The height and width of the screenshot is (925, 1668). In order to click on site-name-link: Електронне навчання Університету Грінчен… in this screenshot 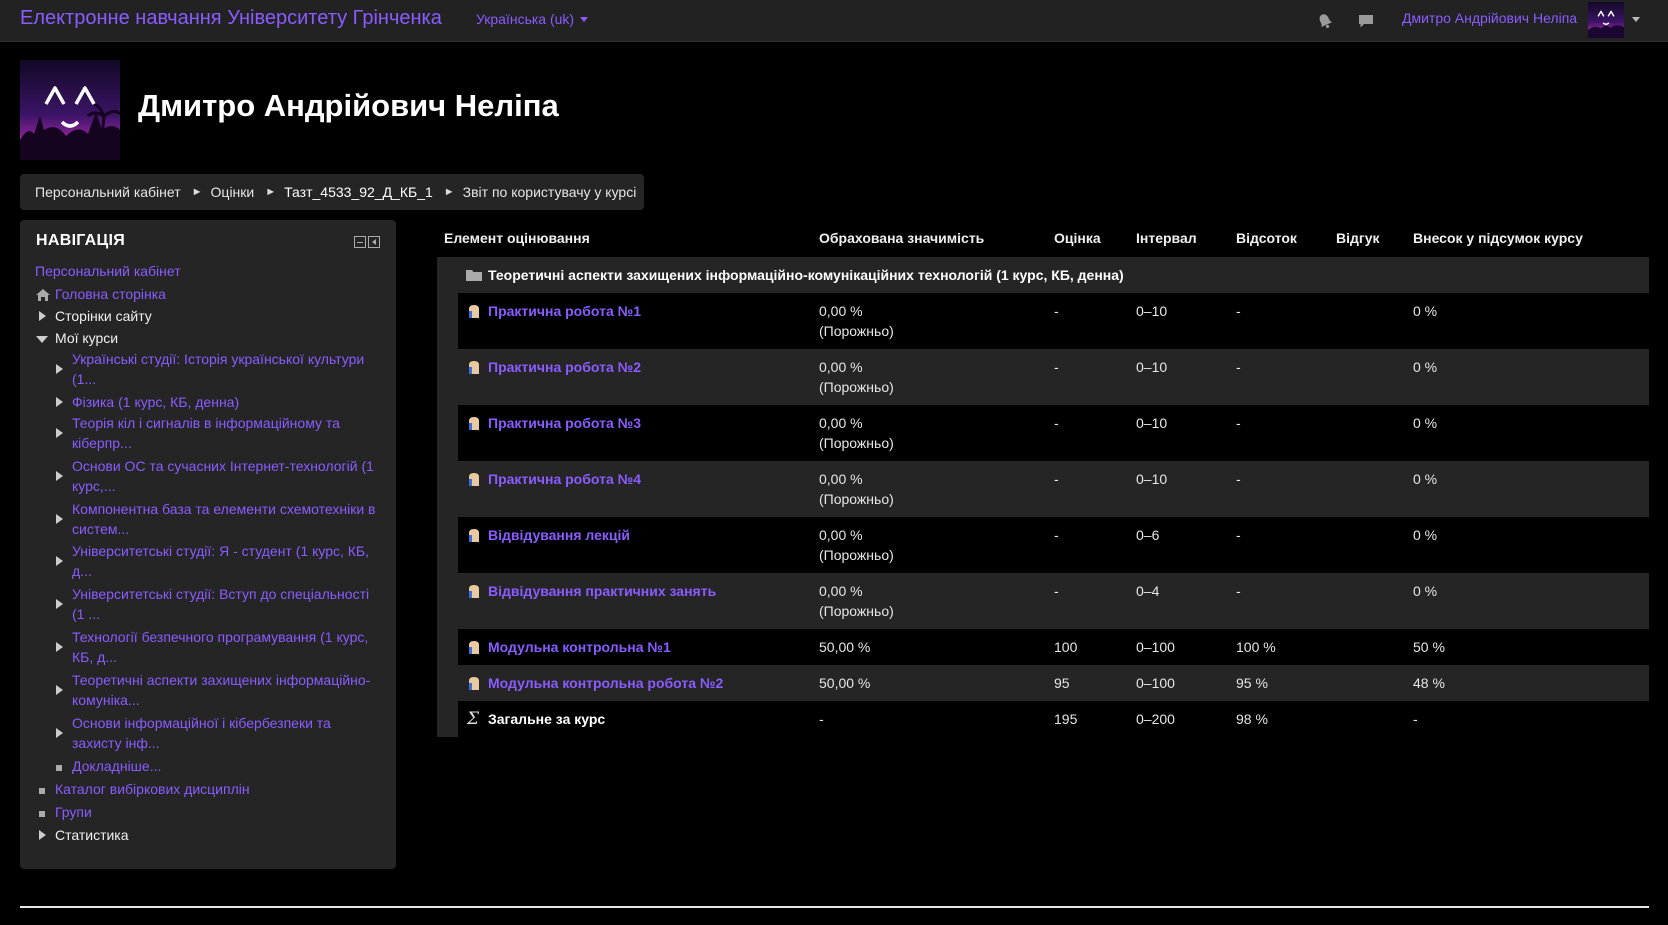, I will do `click(231, 18)`.